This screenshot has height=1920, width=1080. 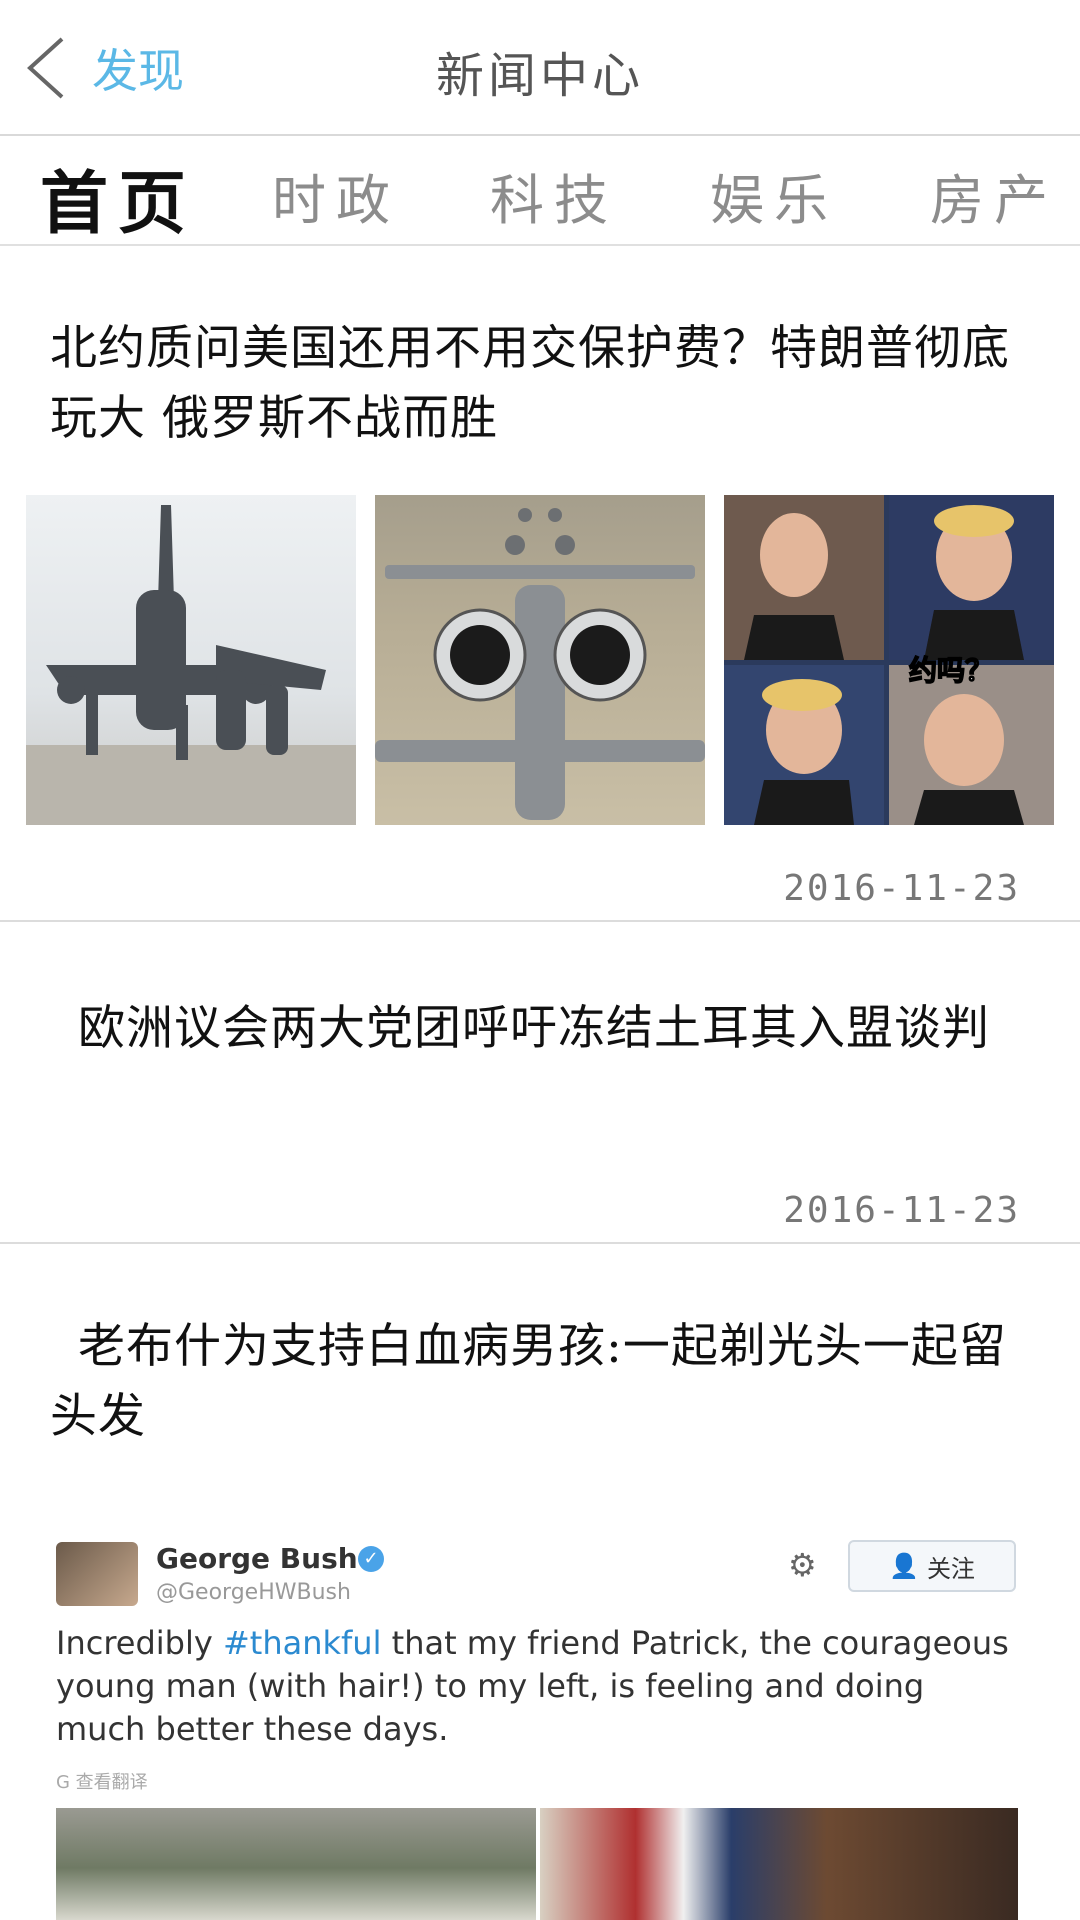 I want to click on add-user-icon: 👤, so click(x=904, y=1566).